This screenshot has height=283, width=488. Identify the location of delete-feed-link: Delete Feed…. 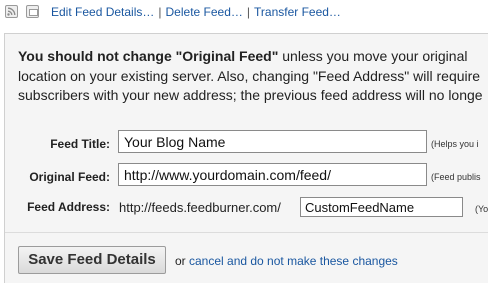
(204, 12).